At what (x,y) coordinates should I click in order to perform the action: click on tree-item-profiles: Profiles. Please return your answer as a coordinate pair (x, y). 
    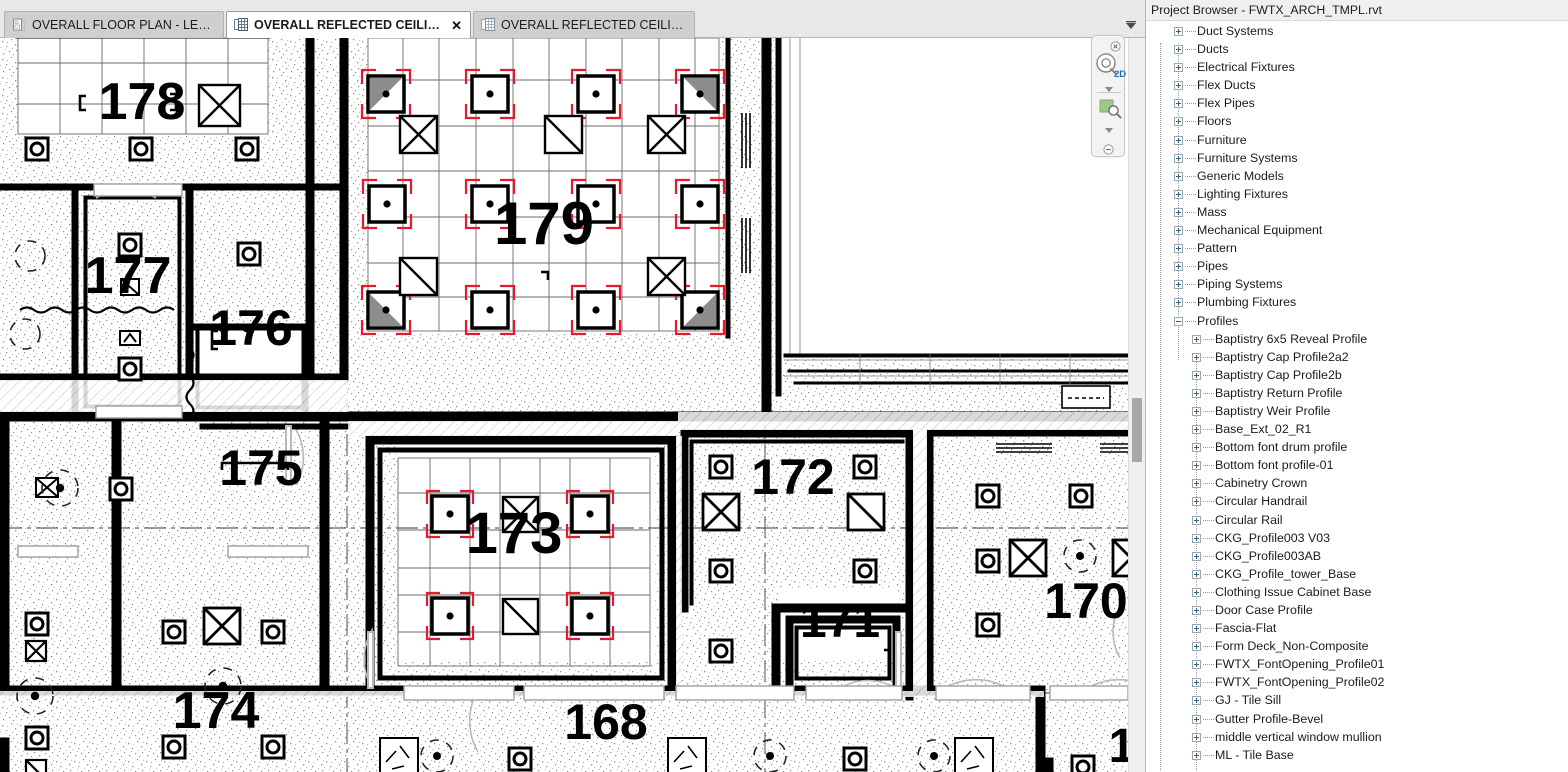
    Looking at the image, I should click on (1357, 321).